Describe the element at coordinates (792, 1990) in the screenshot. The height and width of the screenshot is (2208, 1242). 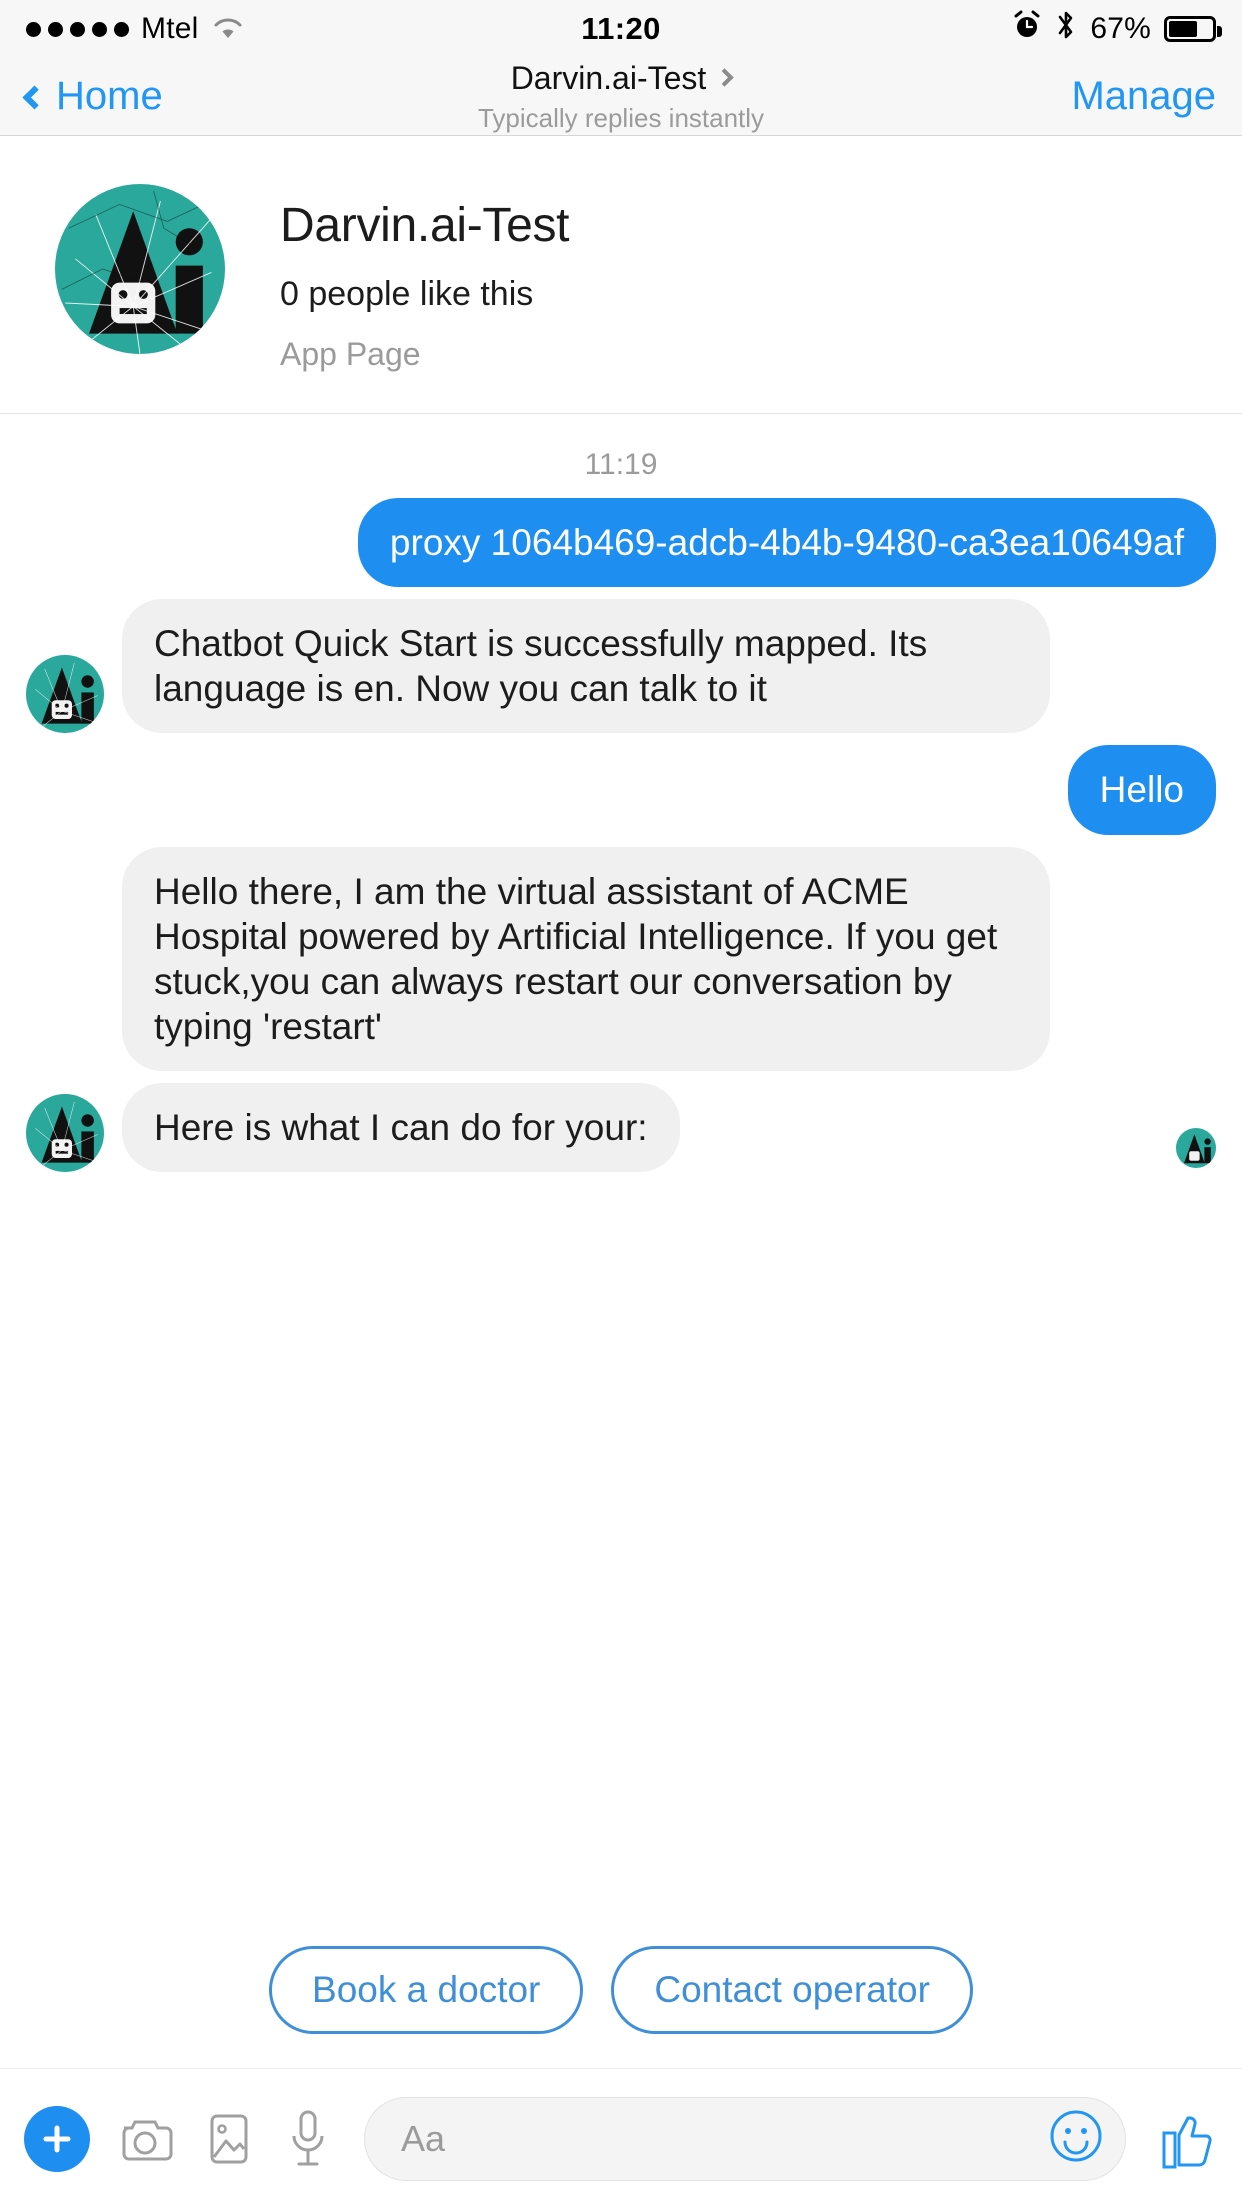
I see `quick-reply-contact-operator: Contact operator` at that location.